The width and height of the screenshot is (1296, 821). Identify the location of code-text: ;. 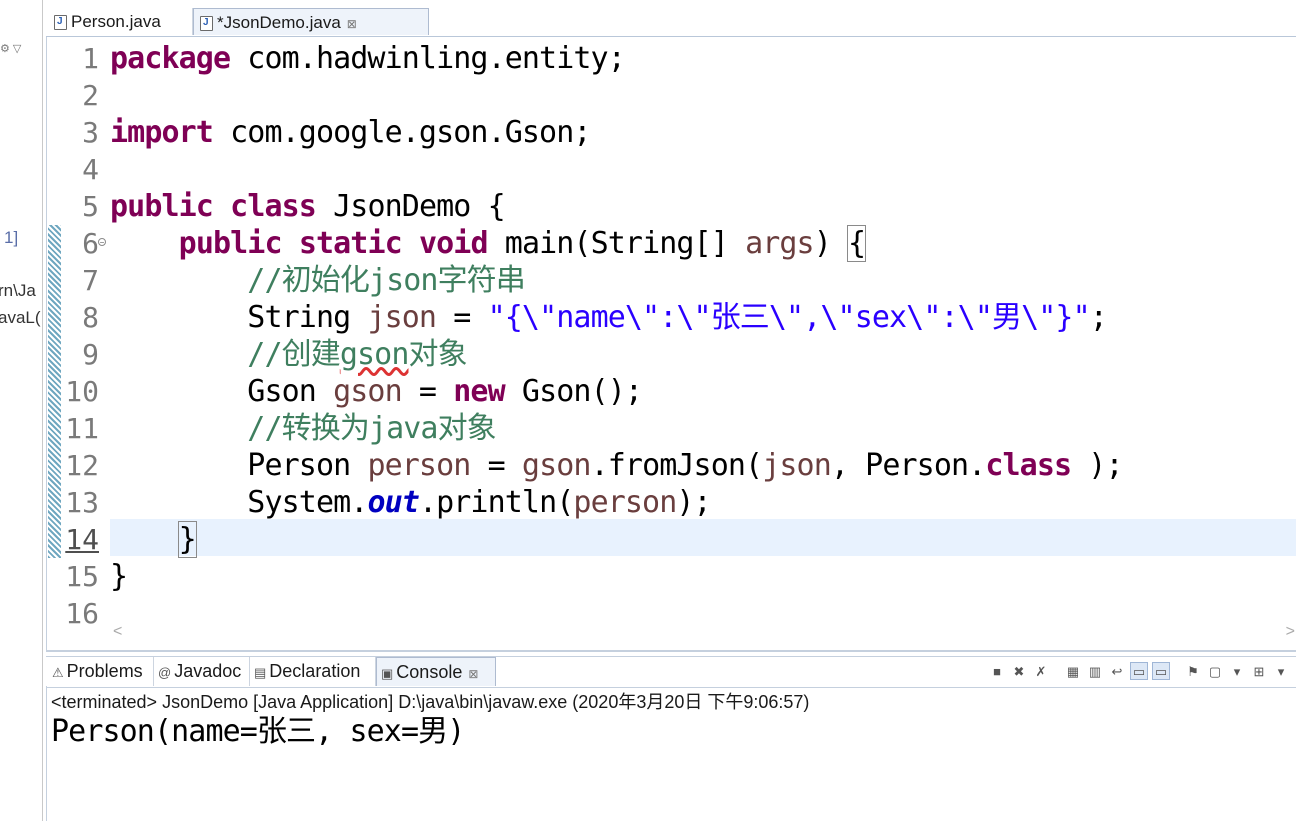
(1098, 317).